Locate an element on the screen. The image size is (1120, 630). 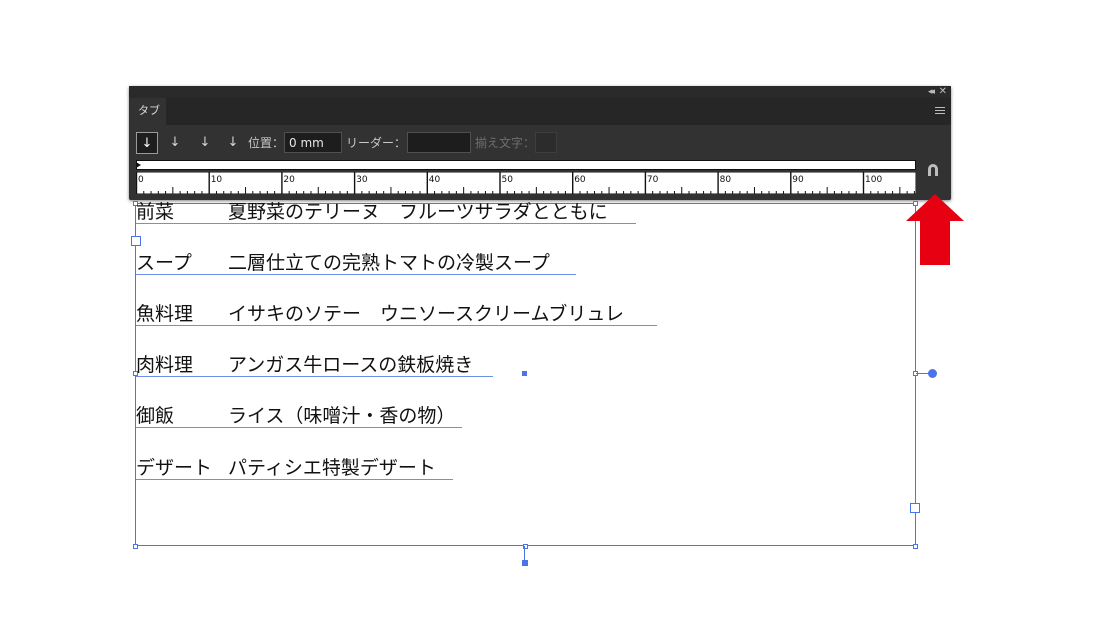
tabs-toolbar: ↓ ↓ ↓ ↓ 位置： リーダー： 揃え文字： is located at coordinates (540, 143).